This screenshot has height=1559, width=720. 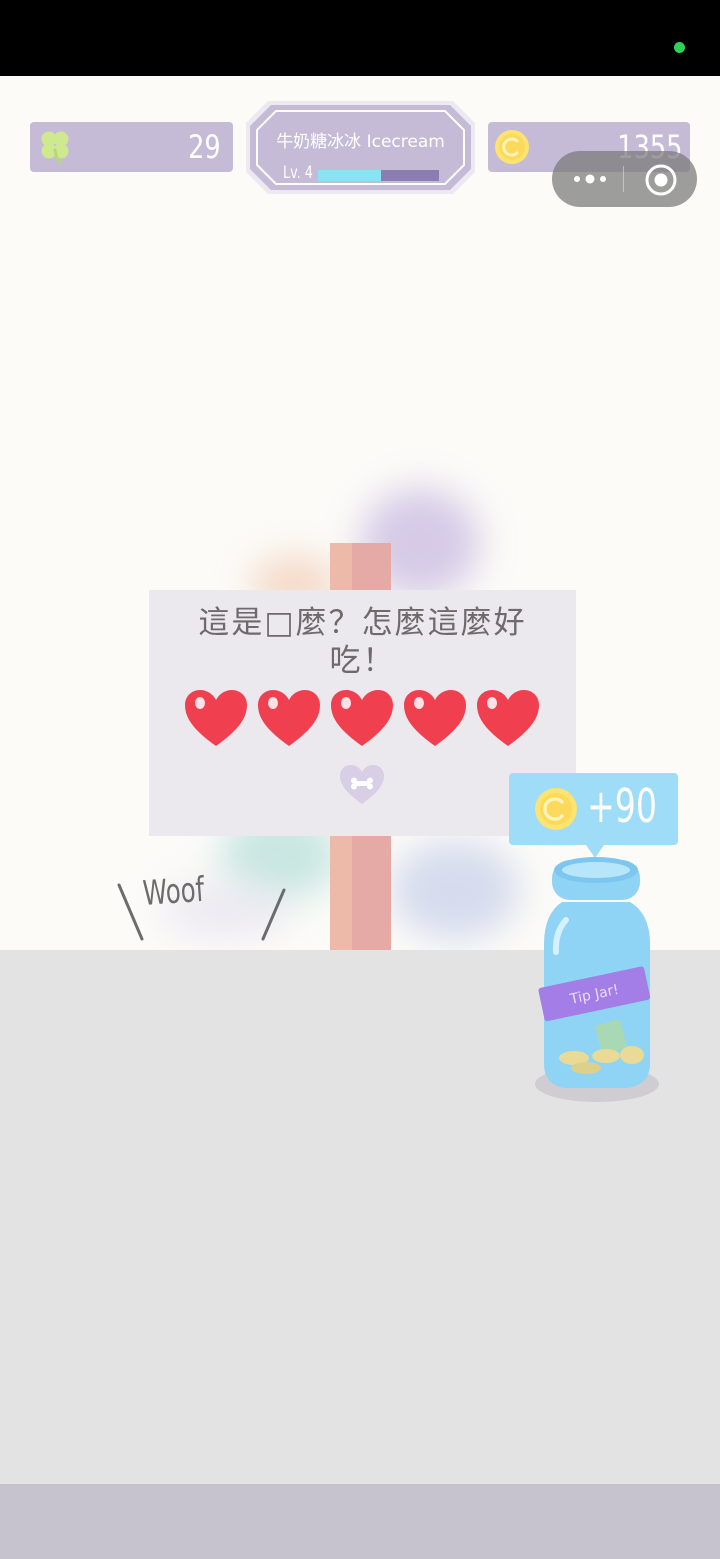 I want to click on tip-amount: +90, so click(x=622, y=806).